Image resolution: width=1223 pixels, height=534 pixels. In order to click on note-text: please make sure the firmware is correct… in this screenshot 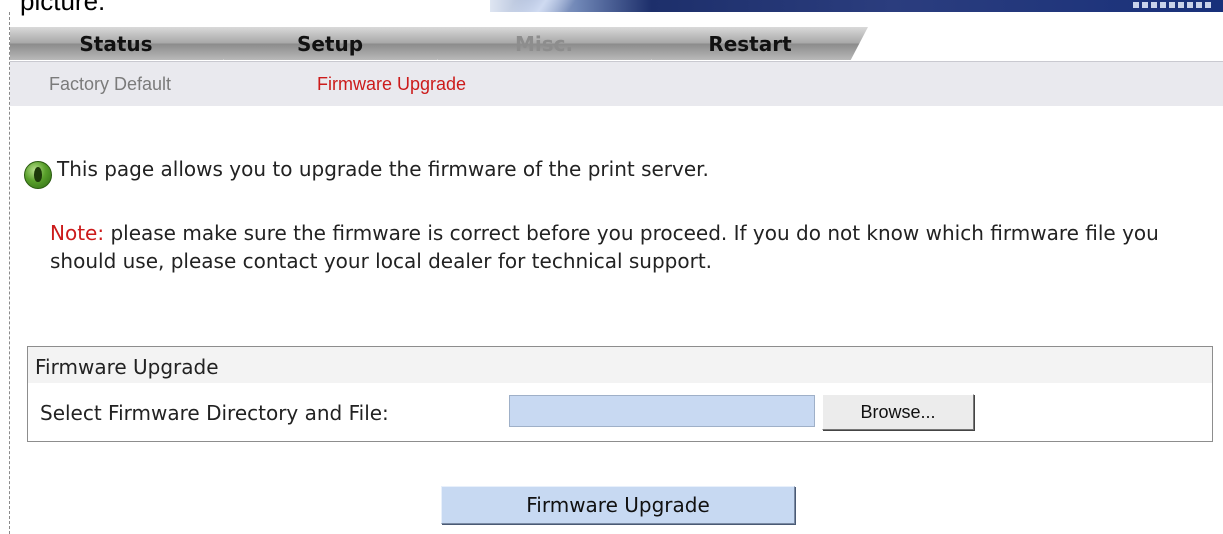, I will do `click(604, 247)`.